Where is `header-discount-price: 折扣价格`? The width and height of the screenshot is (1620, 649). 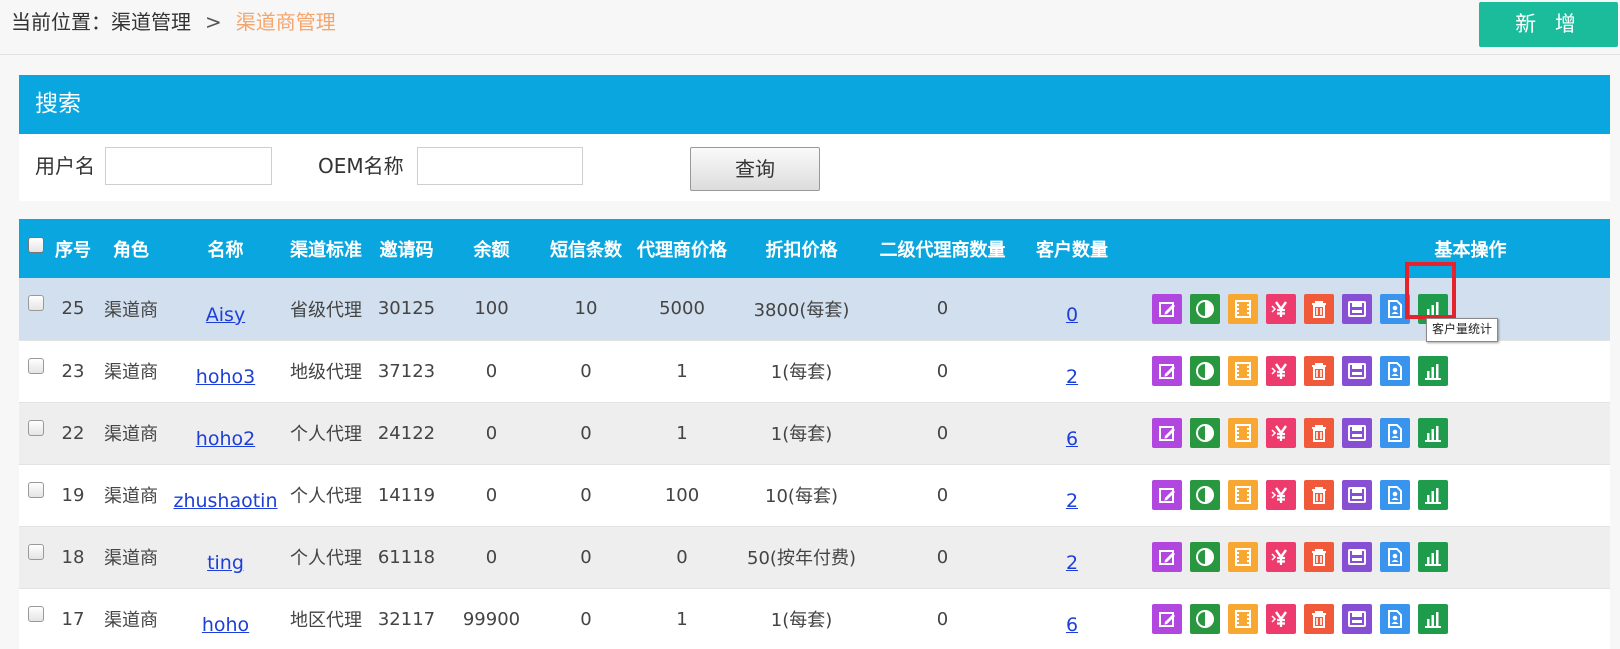 header-discount-price: 折扣价格 is located at coordinates (801, 250).